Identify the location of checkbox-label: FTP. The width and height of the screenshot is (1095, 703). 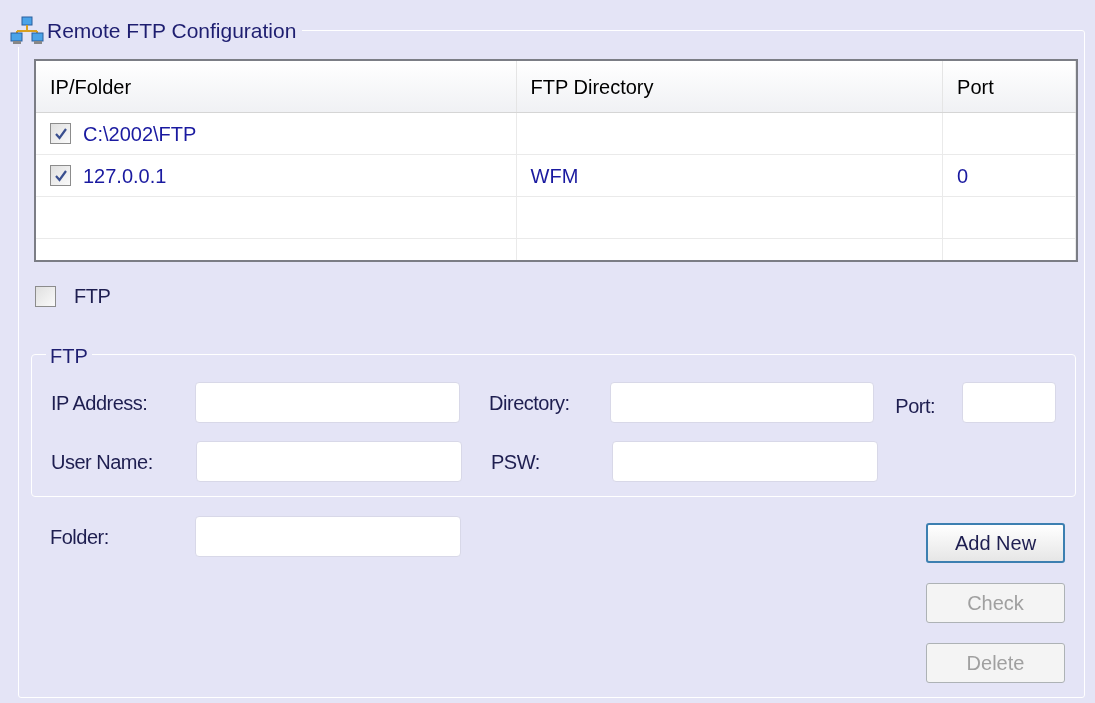
(92, 296).